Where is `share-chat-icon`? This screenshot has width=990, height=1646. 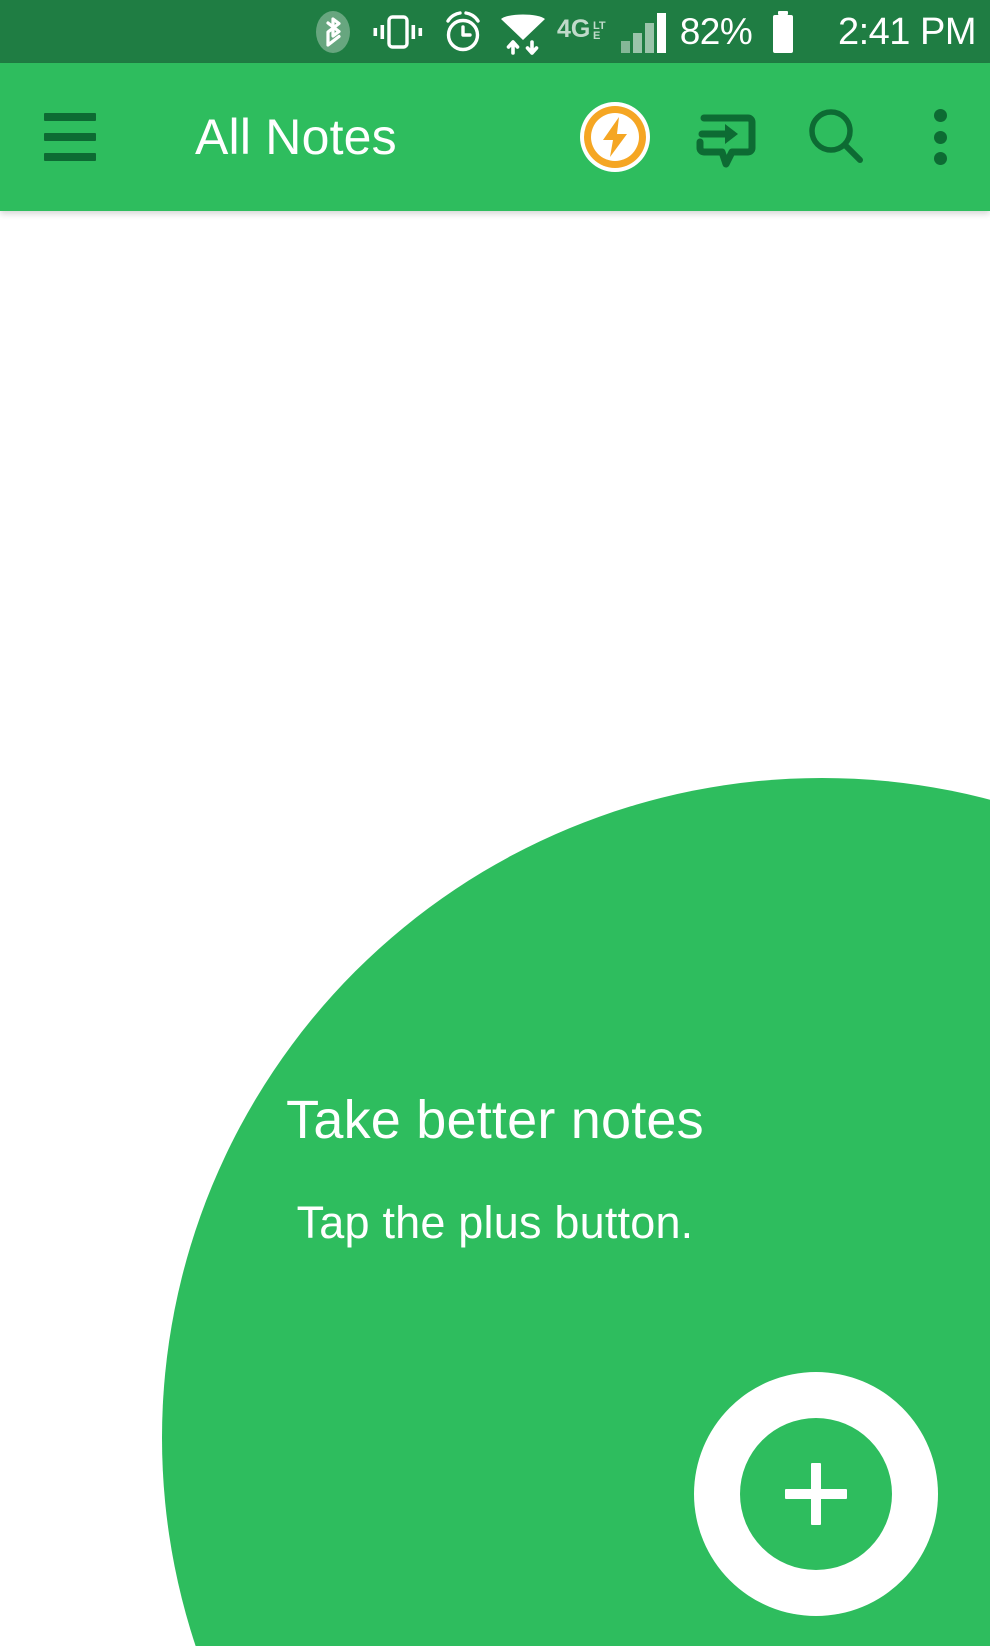 share-chat-icon is located at coordinates (725, 137).